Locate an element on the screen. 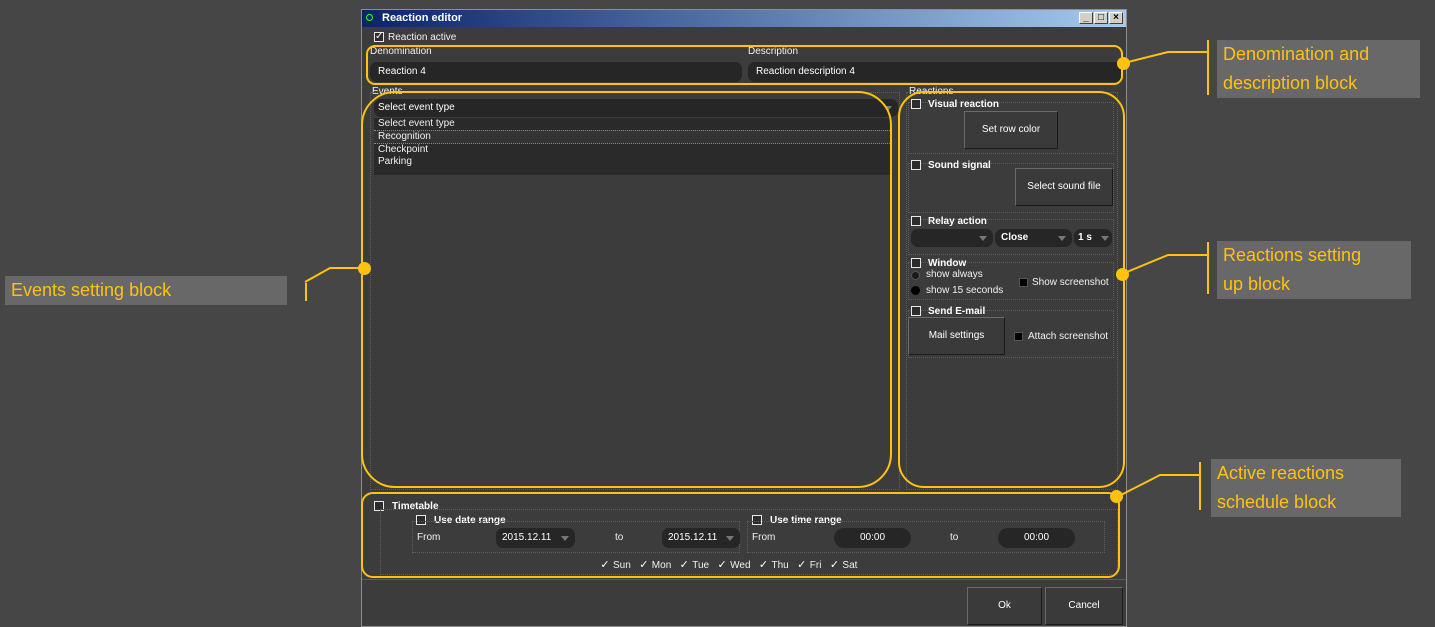 This screenshot has height=627, width=1435. annotation-denomination: Denomination and description block is located at coordinates (1318, 69).